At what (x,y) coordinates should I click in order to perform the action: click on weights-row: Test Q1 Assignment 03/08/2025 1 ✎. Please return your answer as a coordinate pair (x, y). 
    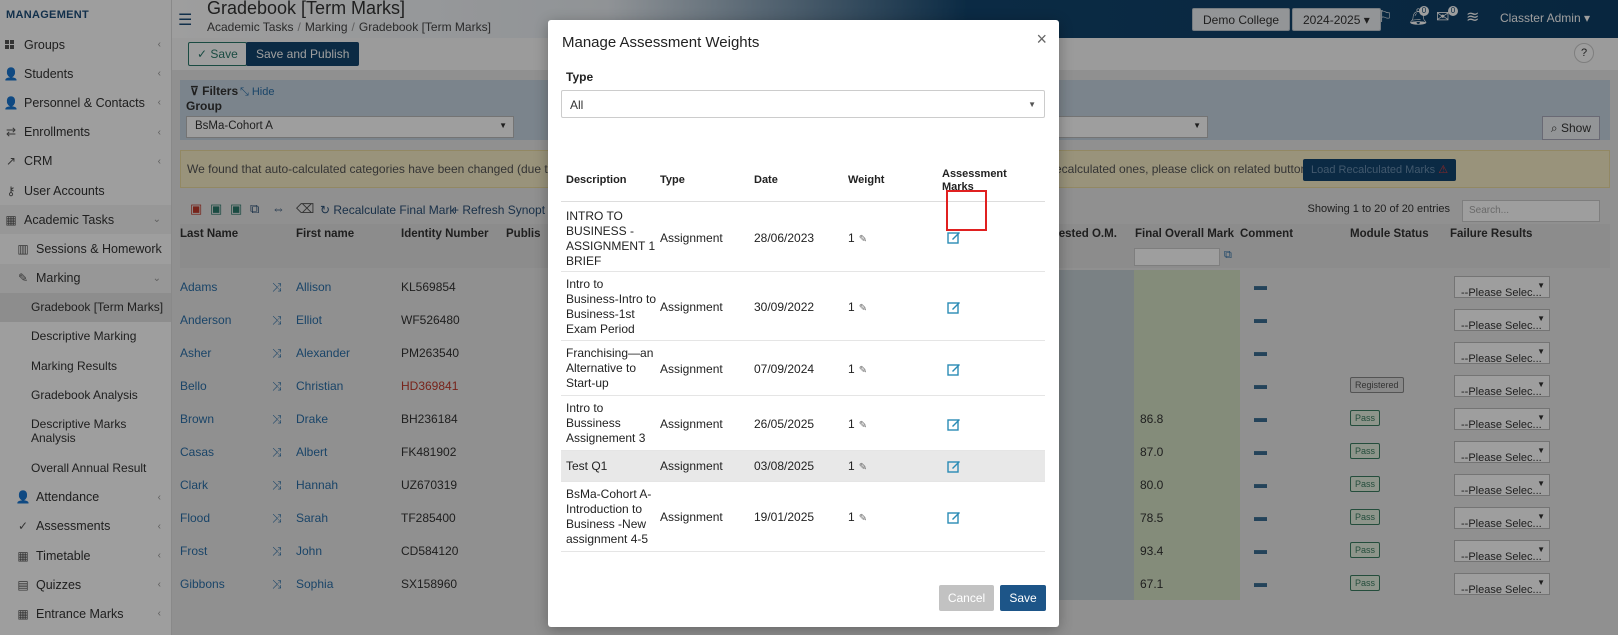
    Looking at the image, I should click on (803, 466).